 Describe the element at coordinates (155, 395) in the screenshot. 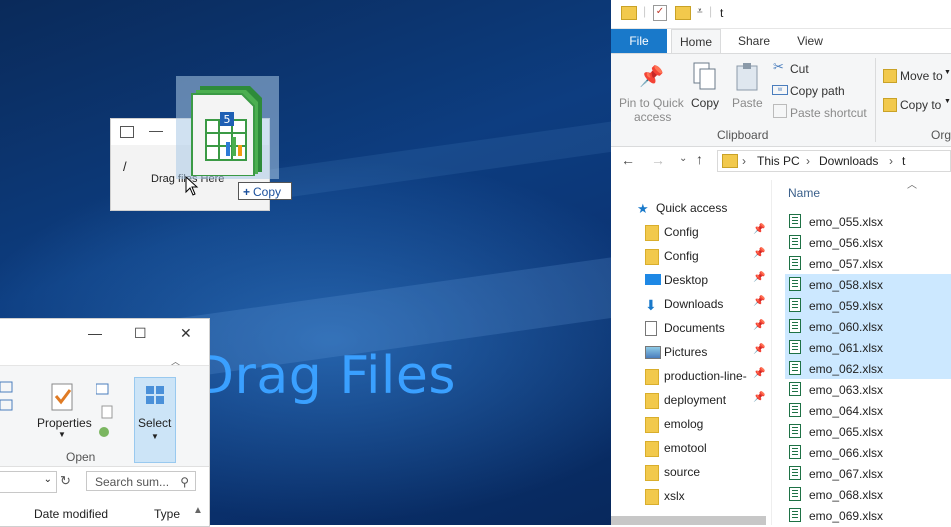

I see `select-all-icon` at that location.